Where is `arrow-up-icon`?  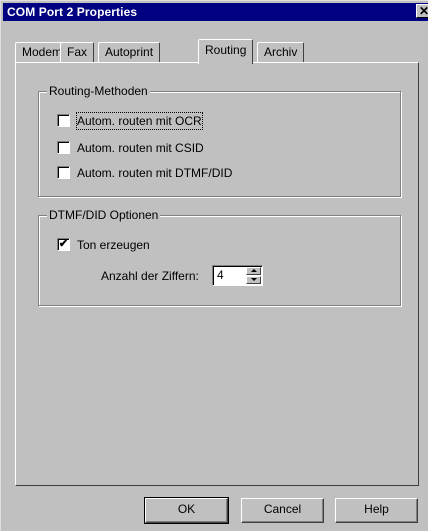 arrow-up-icon is located at coordinates (254, 270).